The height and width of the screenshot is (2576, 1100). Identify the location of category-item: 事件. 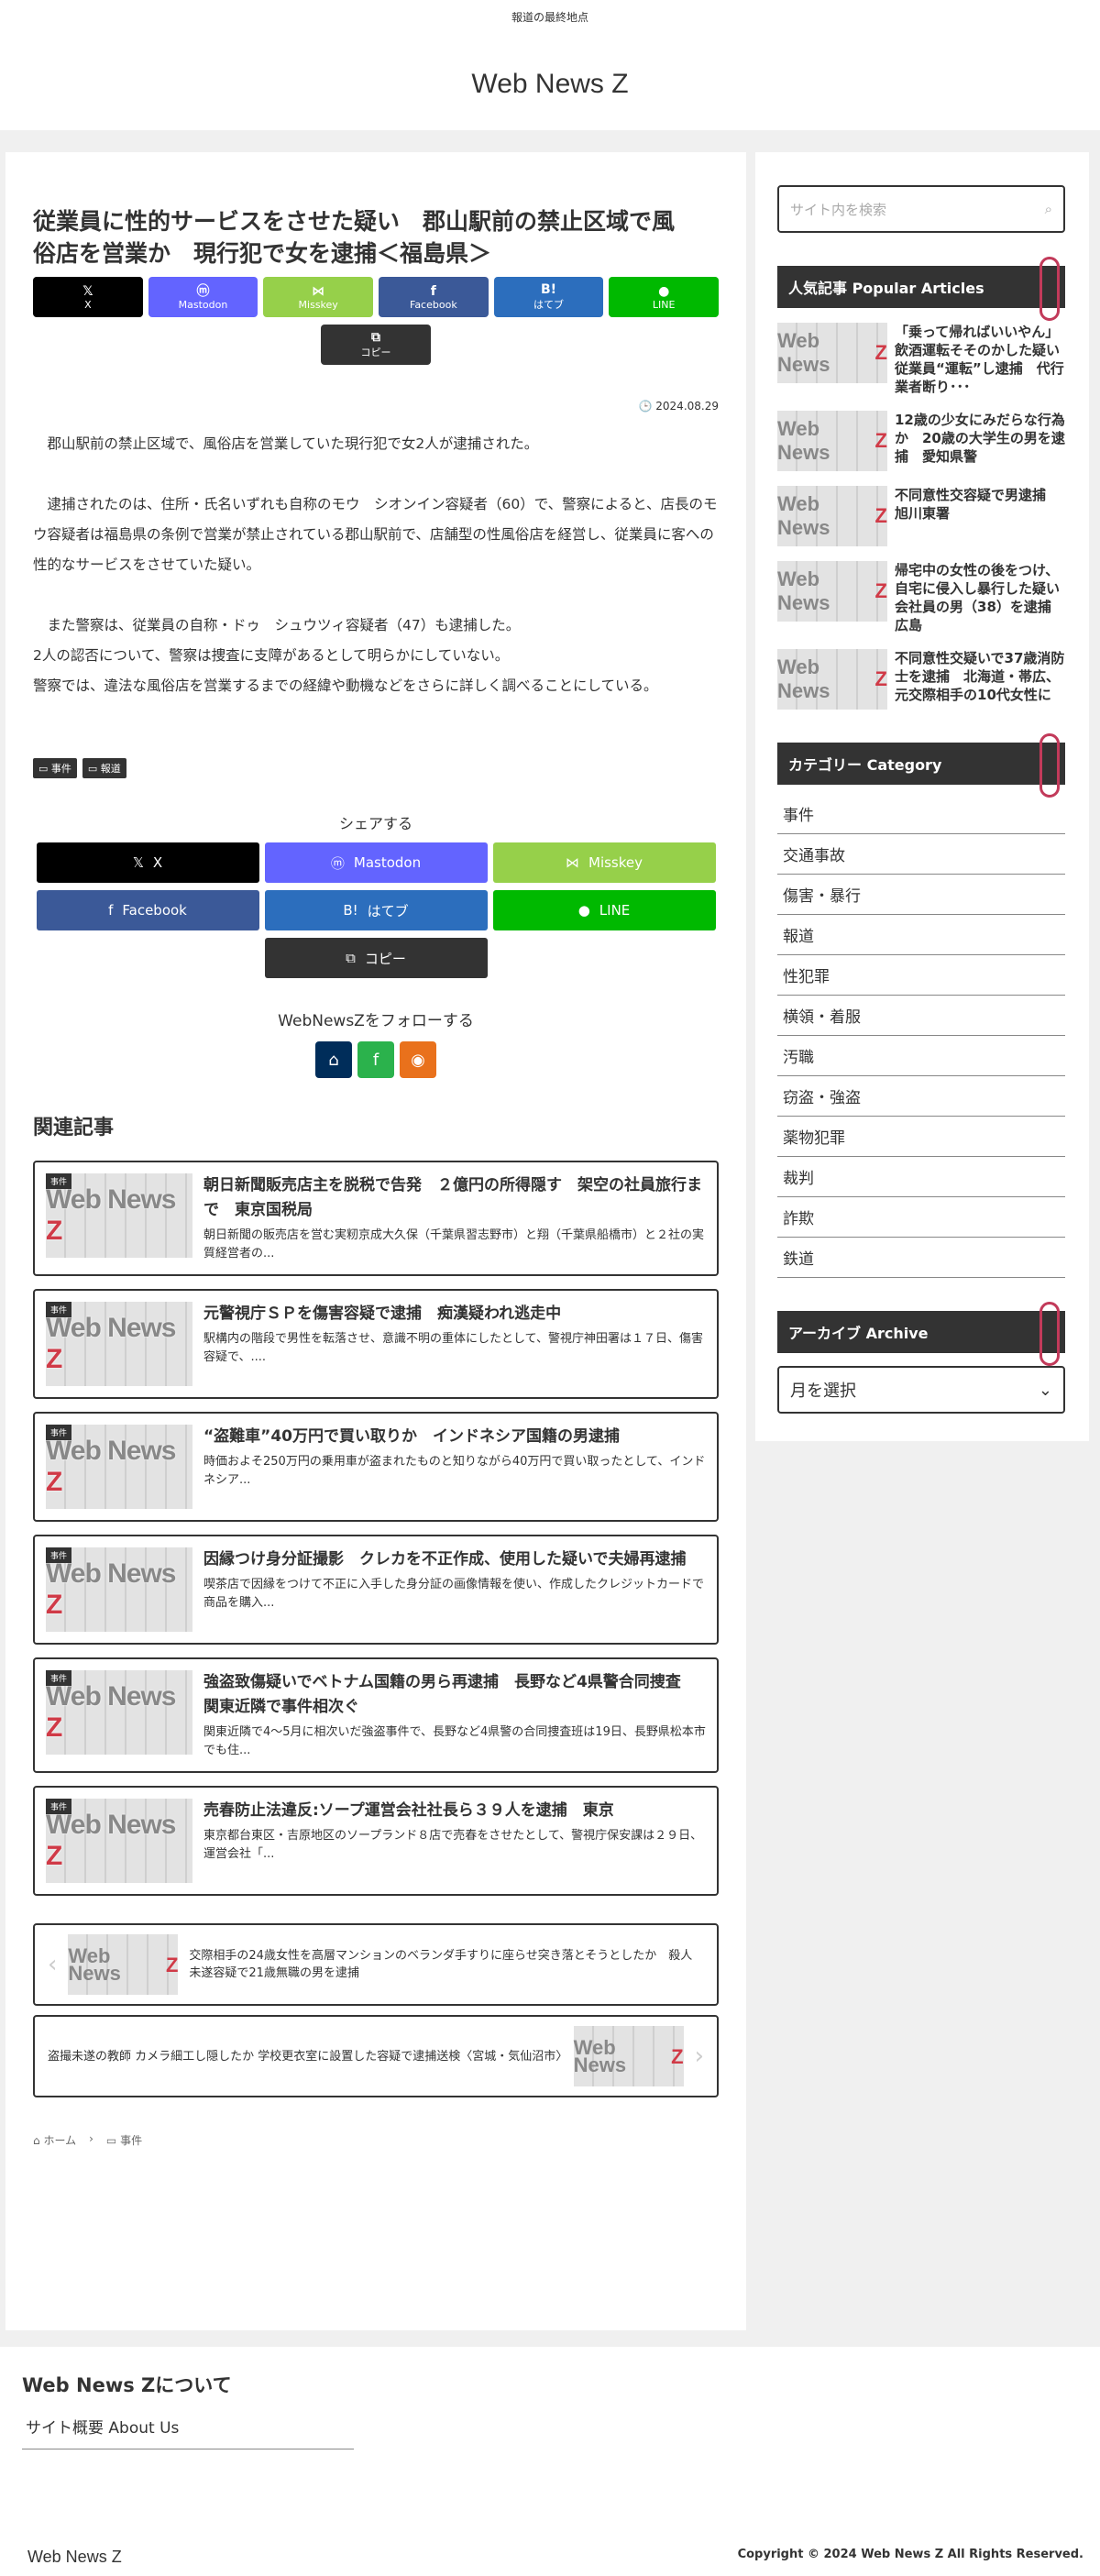
(921, 814).